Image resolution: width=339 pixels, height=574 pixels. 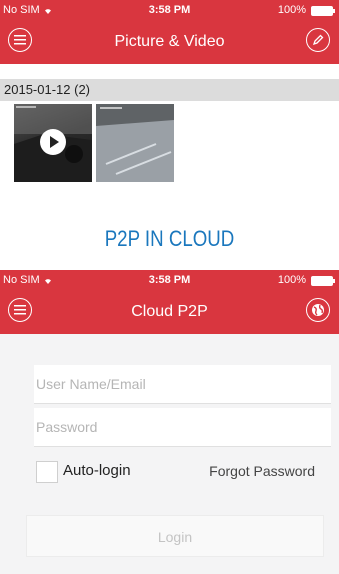 I want to click on globe-icon, so click(x=318, y=310).